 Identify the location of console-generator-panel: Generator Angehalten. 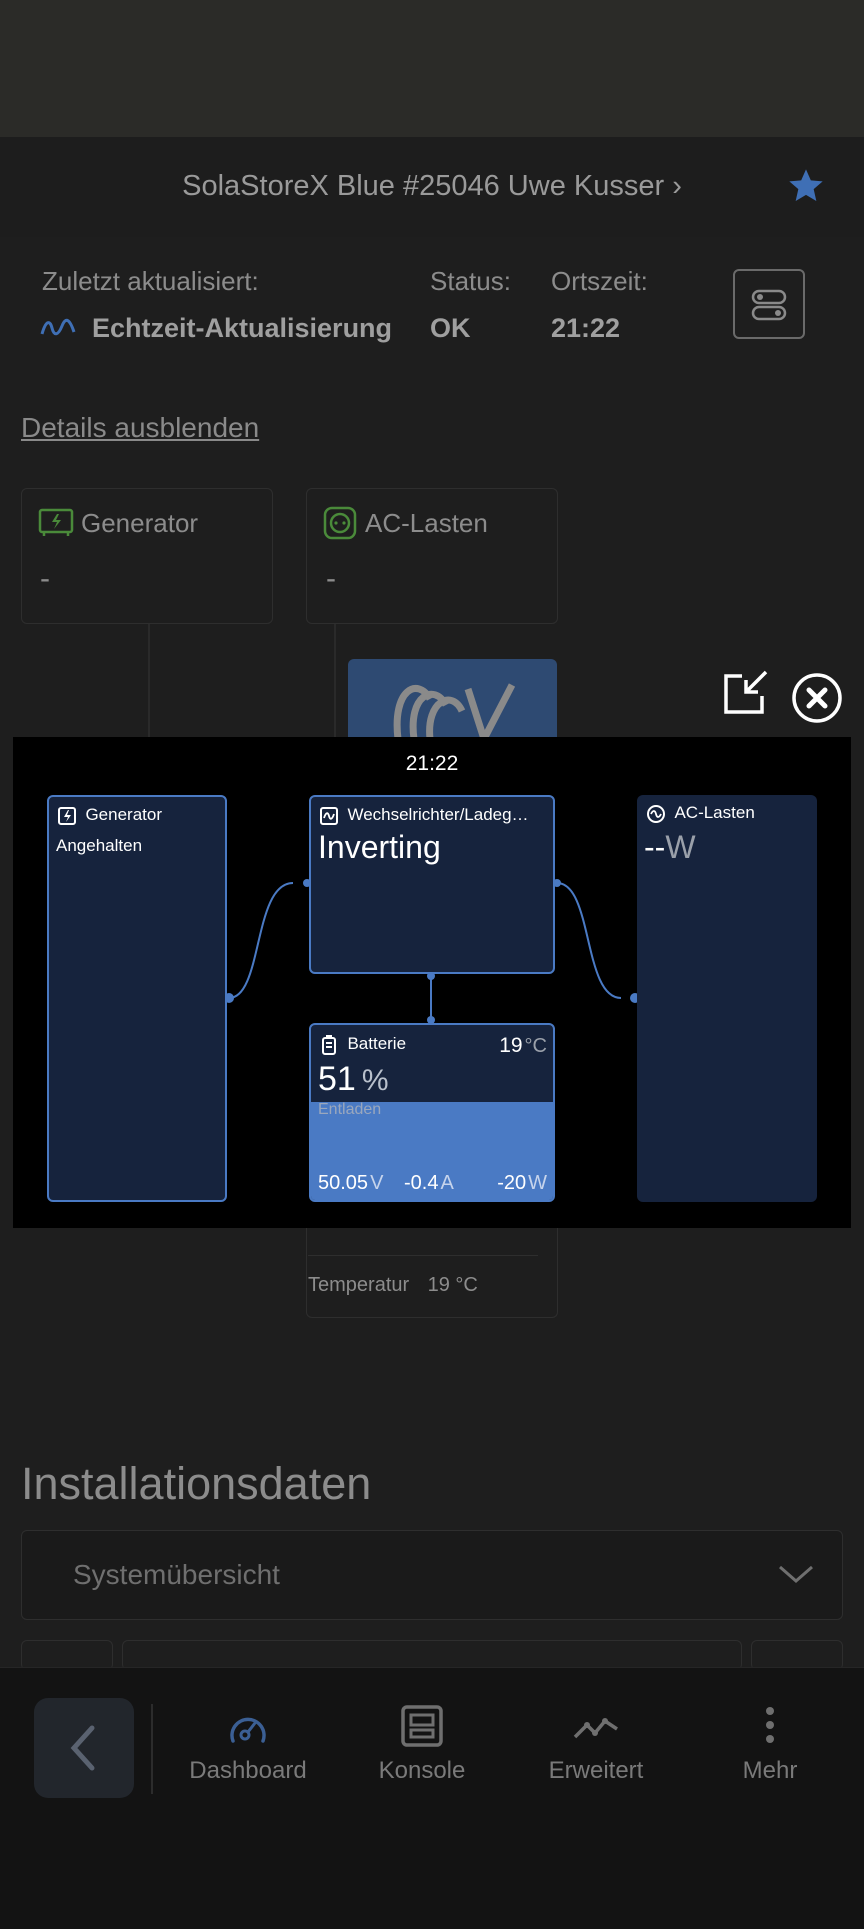
(137, 998).